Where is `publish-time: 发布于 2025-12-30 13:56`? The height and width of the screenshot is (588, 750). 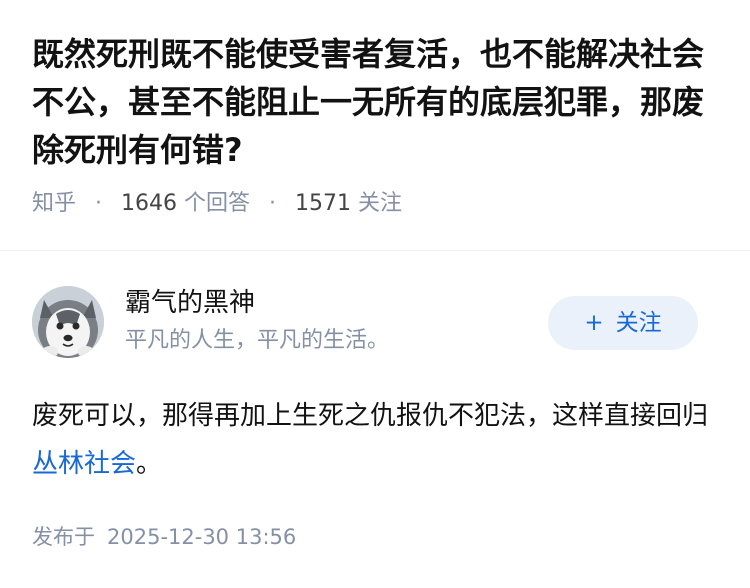 publish-time: 发布于 2025-12-30 13:56 is located at coordinates (164, 537).